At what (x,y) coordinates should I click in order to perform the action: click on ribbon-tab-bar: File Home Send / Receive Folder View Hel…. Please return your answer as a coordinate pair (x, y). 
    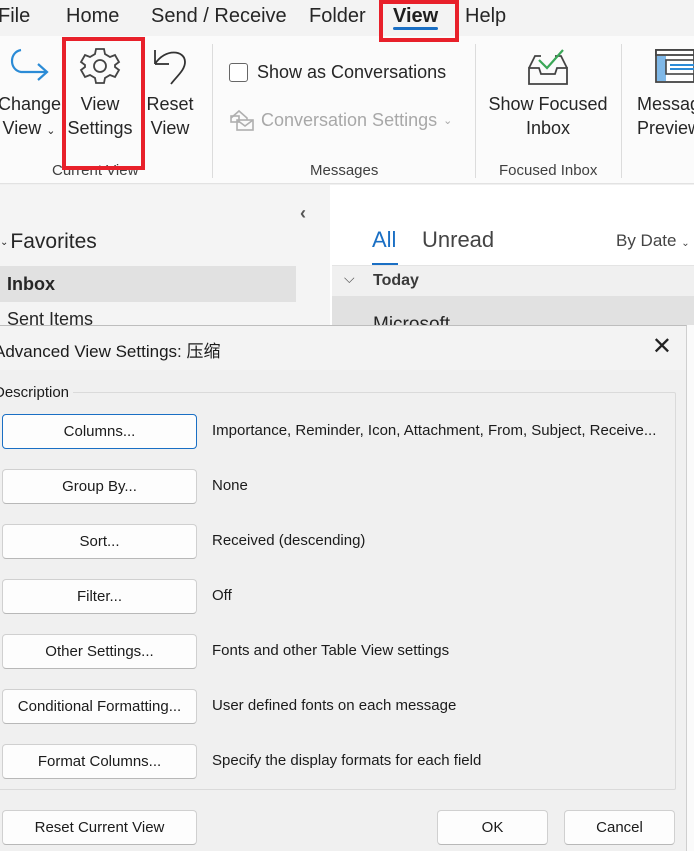
    Looking at the image, I should click on (347, 18).